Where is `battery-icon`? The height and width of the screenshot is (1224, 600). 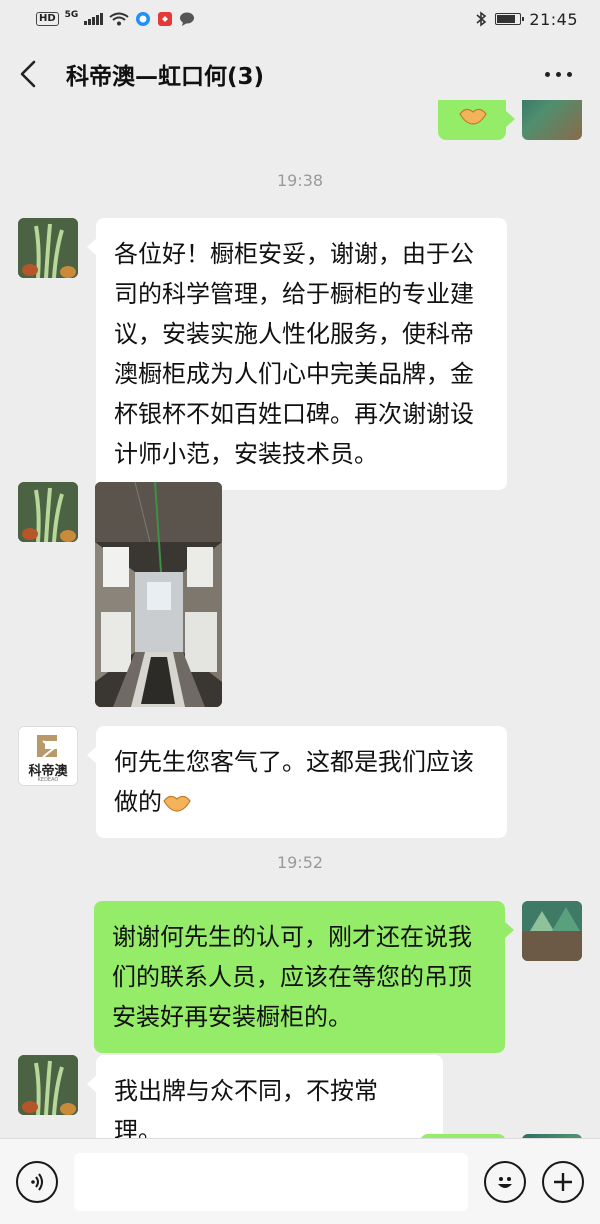 battery-icon is located at coordinates (510, 19).